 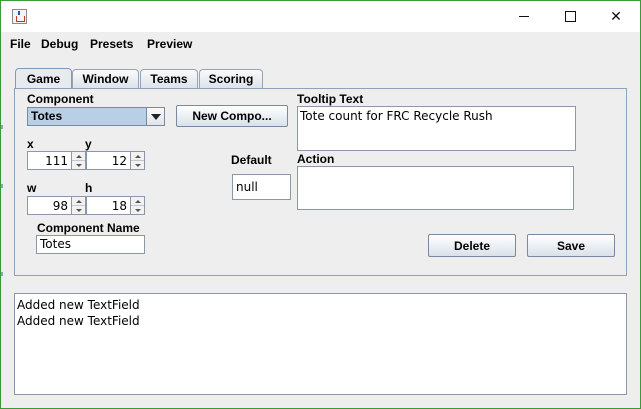 I want to click on tab-label: Scoring, so click(x=231, y=79).